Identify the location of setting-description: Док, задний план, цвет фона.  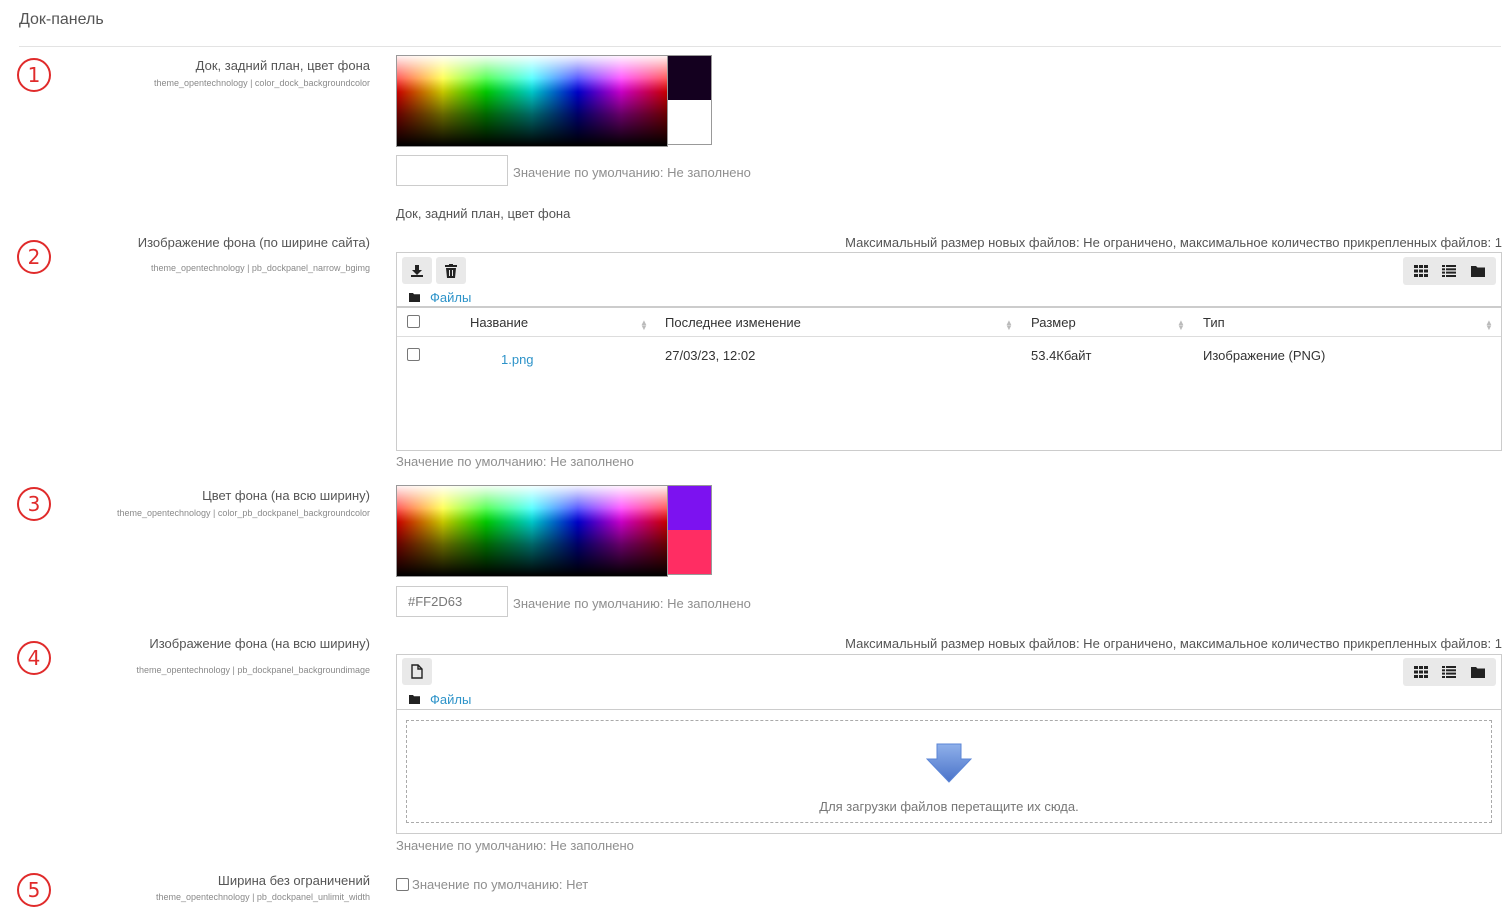
(483, 213).